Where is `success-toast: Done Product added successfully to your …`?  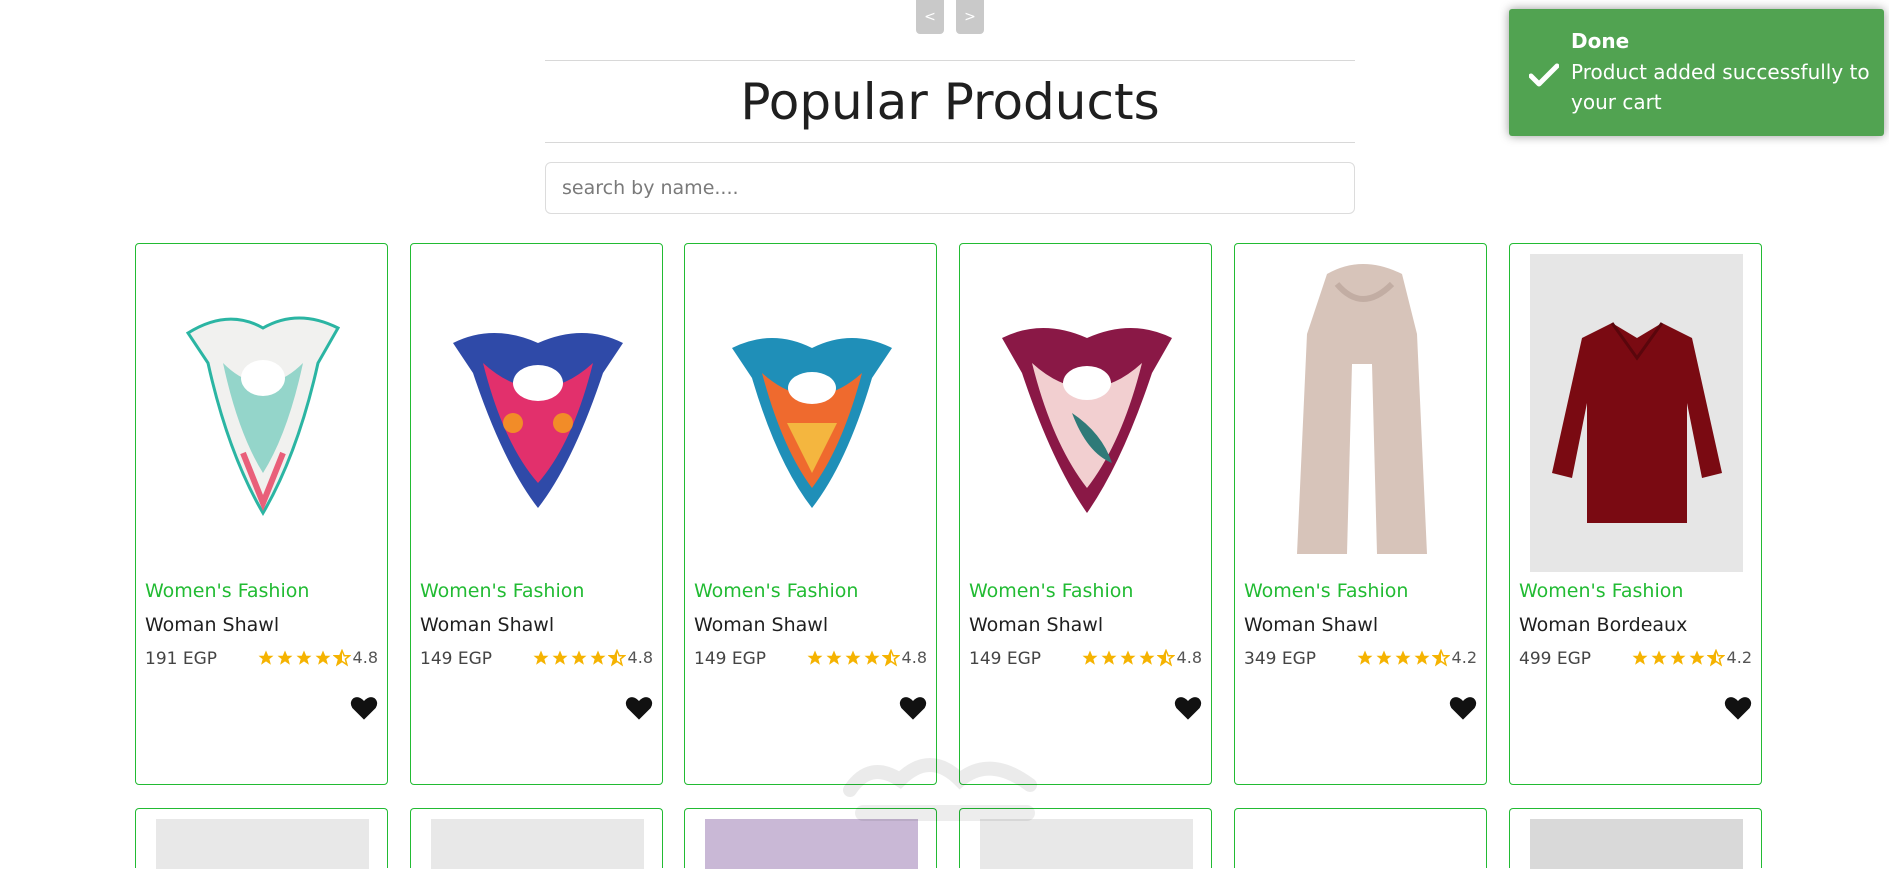 success-toast: Done Product added successfully to your … is located at coordinates (1696, 72).